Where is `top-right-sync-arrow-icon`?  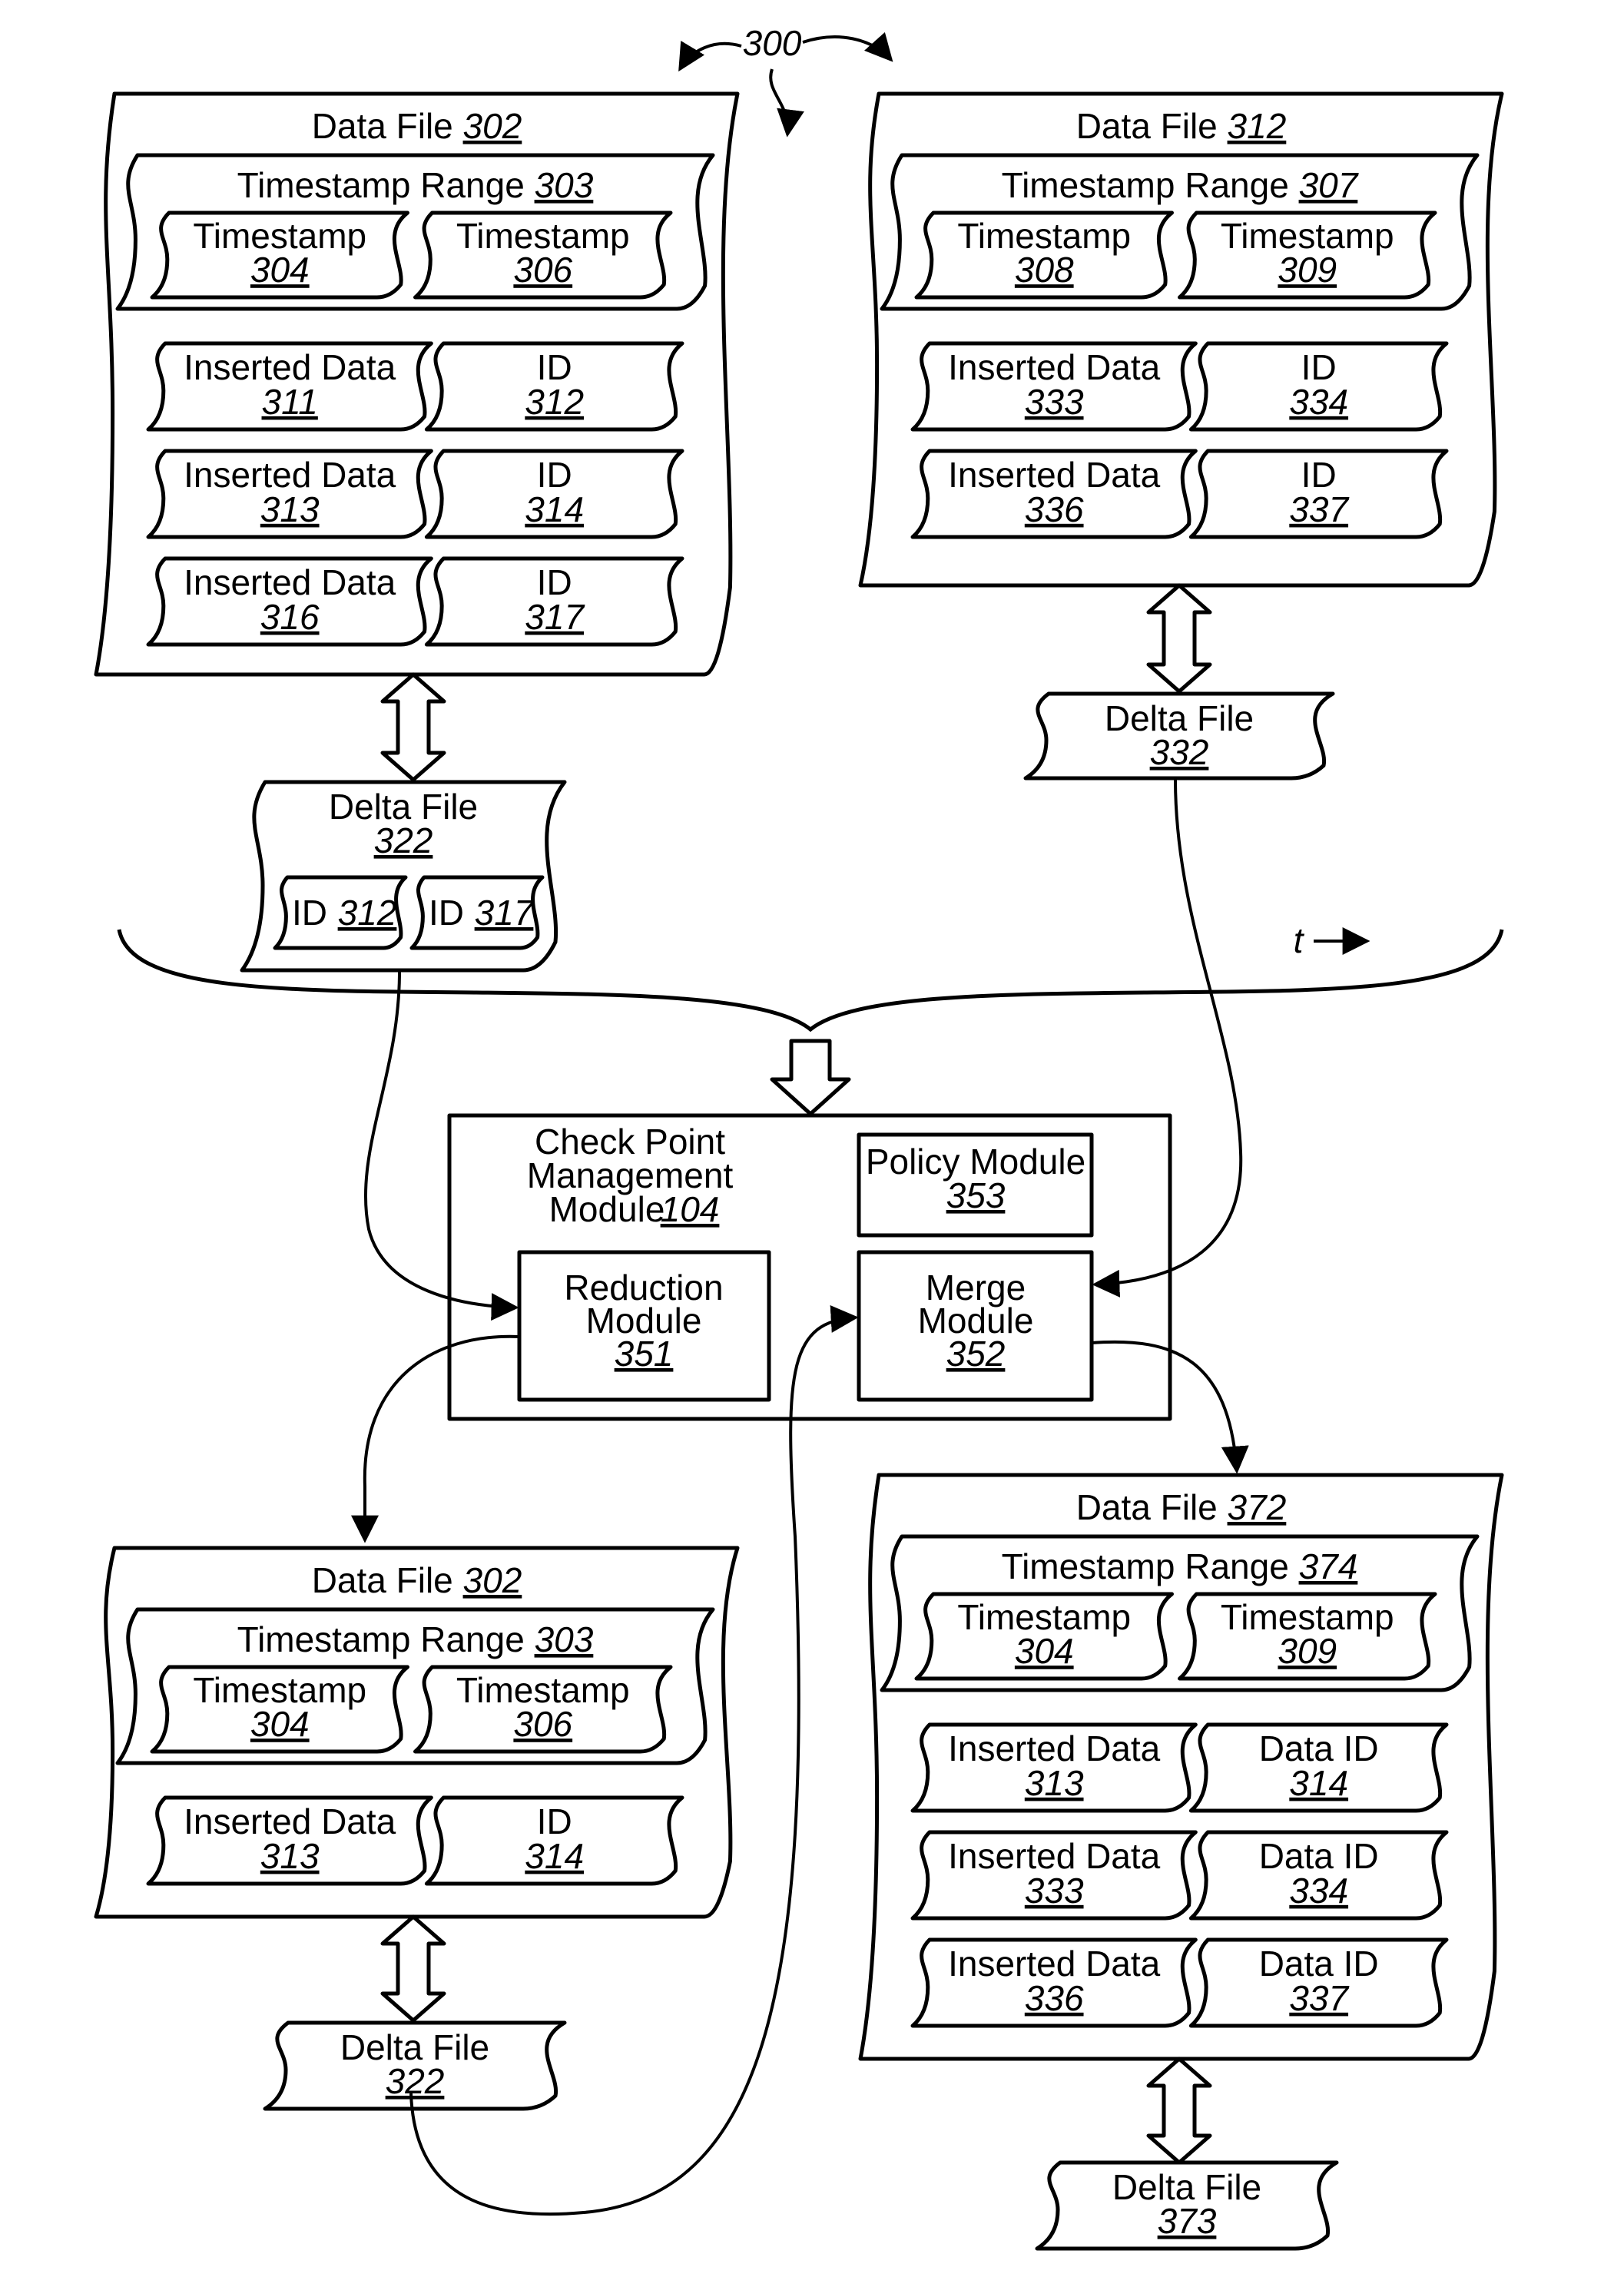
top-right-sync-arrow-icon is located at coordinates (1179, 638).